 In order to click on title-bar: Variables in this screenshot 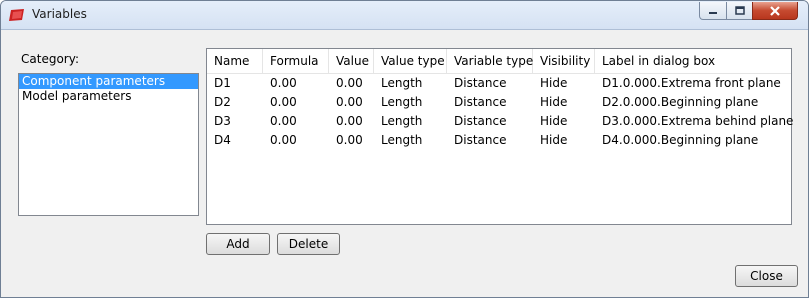, I will do `click(404, 15)`.